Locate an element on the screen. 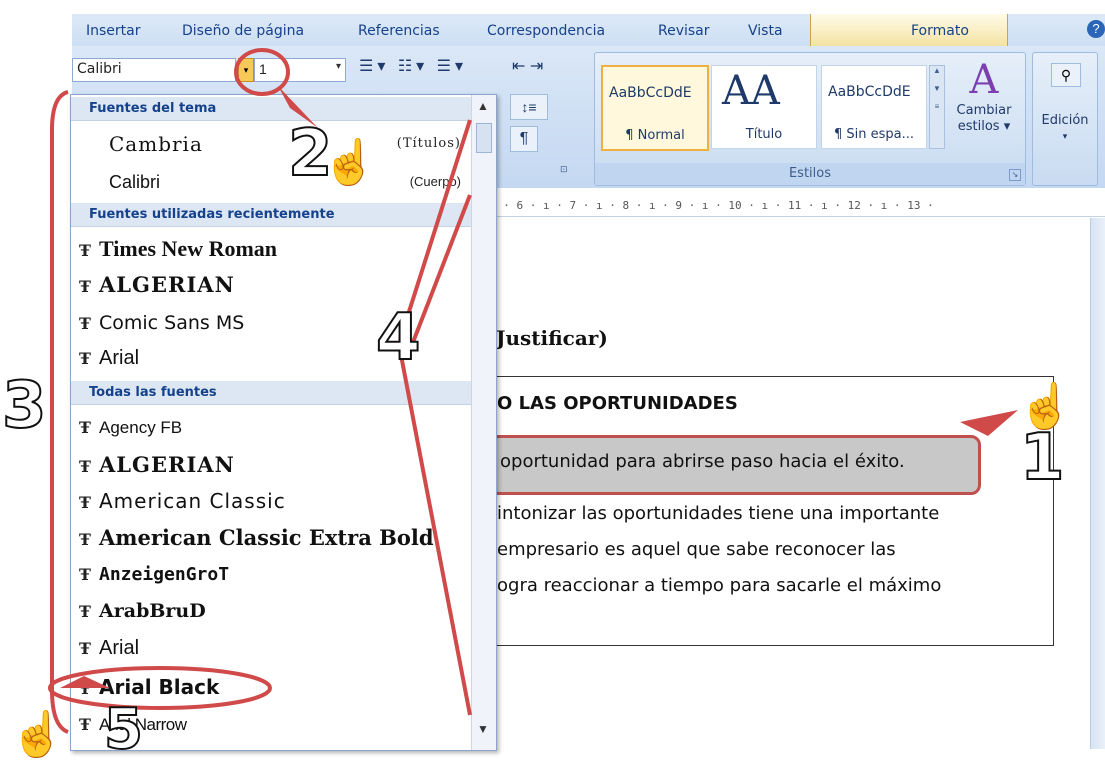 This screenshot has width=1105, height=769. annotation-number-4: 4 is located at coordinates (398, 338).